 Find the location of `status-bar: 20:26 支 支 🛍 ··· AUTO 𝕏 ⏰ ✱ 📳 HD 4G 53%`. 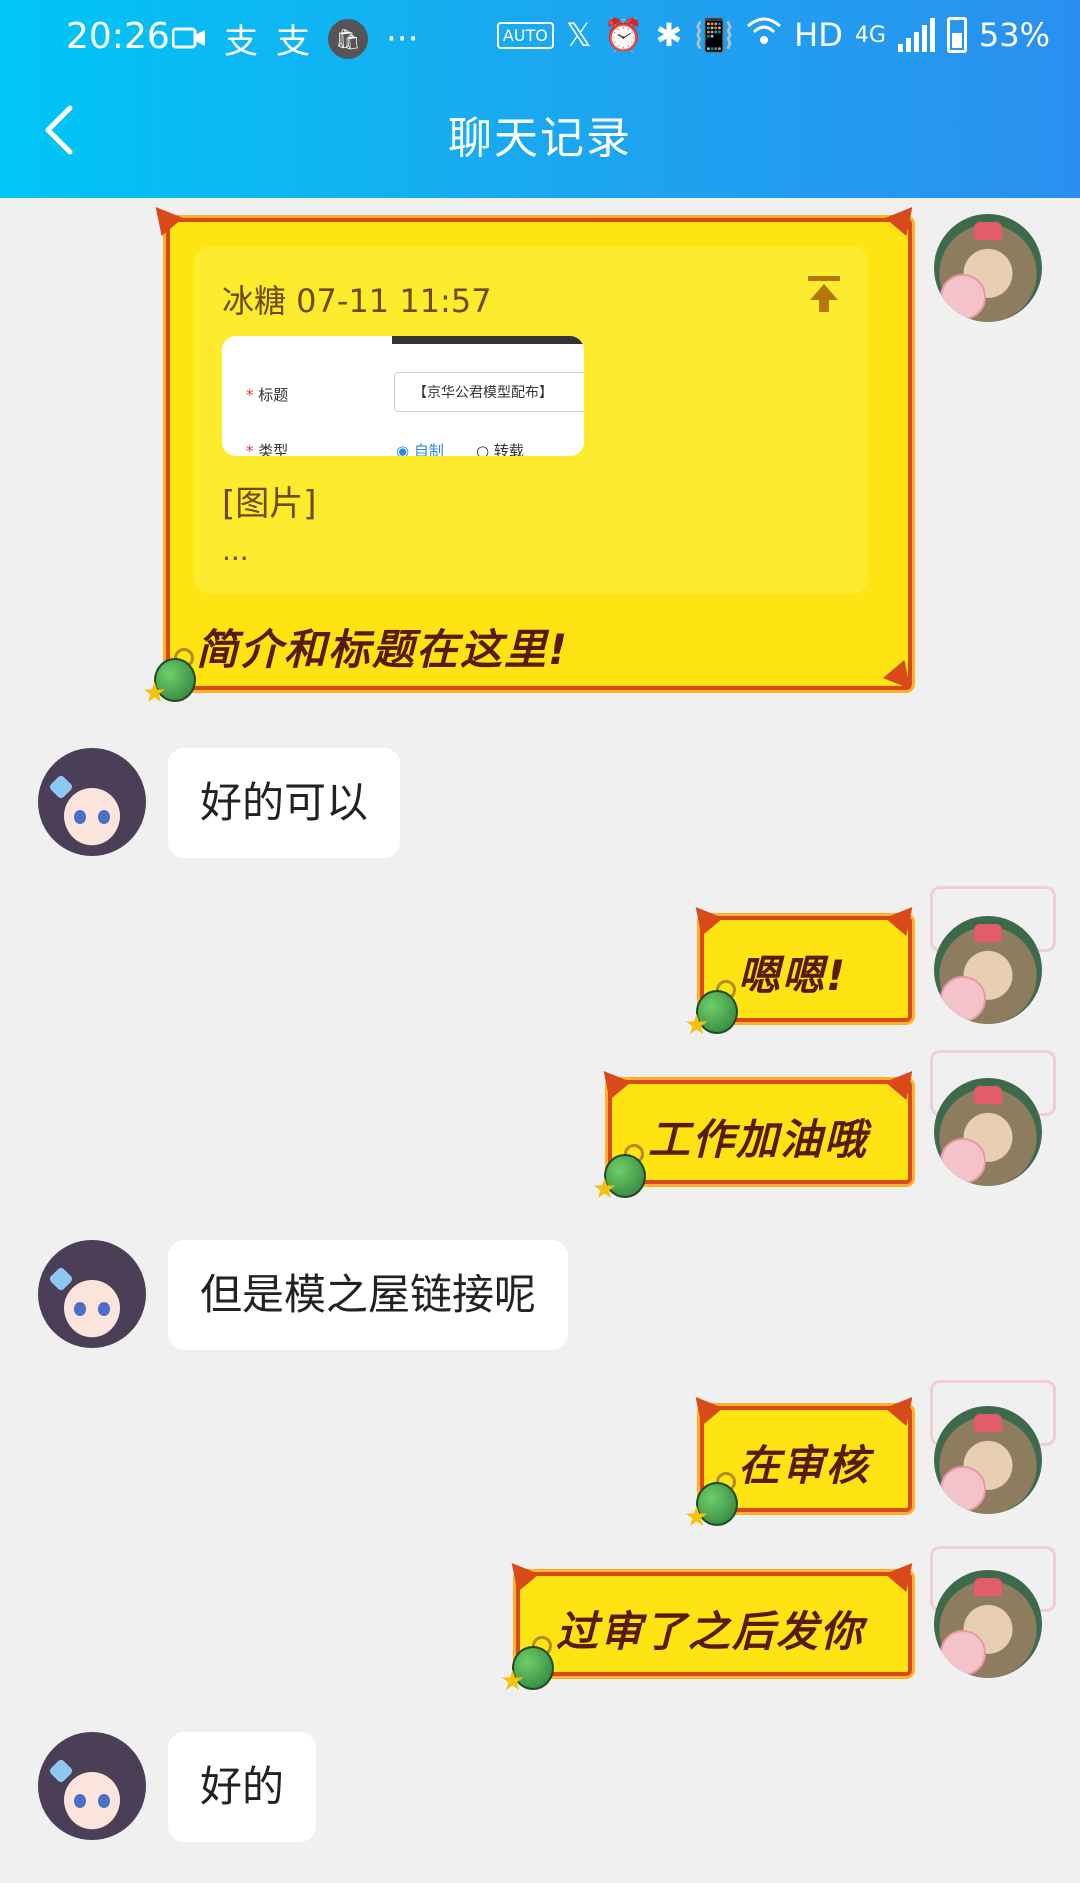

status-bar: 20:26 支 支 🛍 ··· AUTO 𝕏 ⏰ ✱ 📳 HD 4G 53% is located at coordinates (540, 36).